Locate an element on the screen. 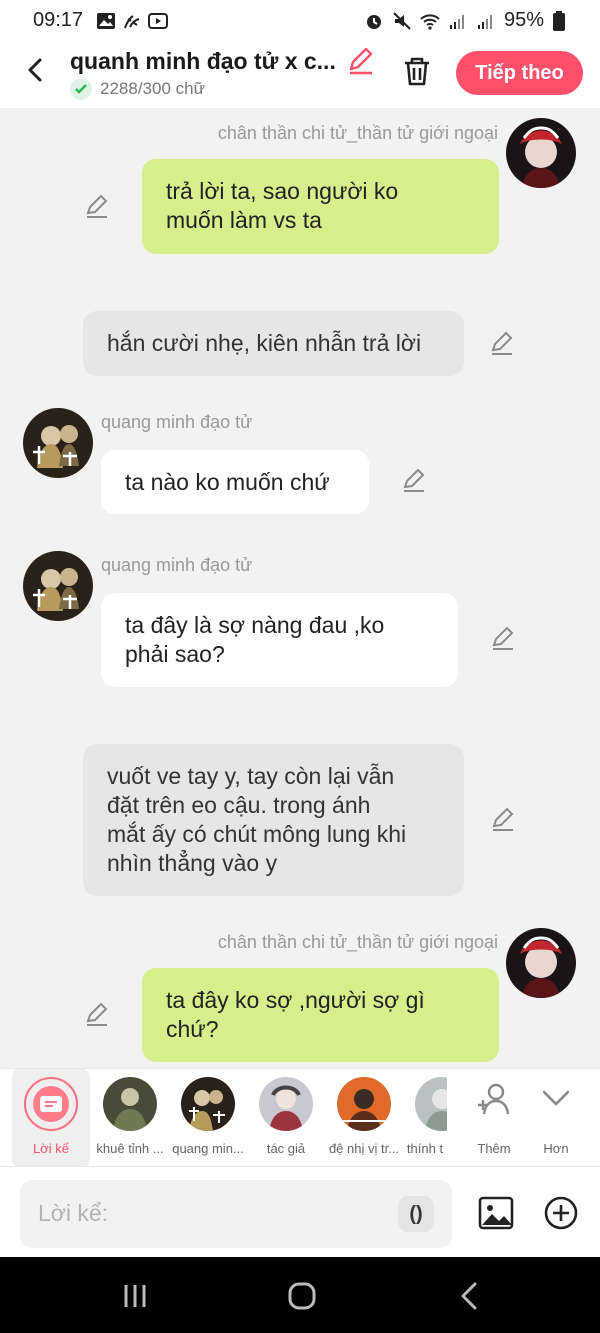 The height and width of the screenshot is (1333, 600). wifi-icon is located at coordinates (430, 21).